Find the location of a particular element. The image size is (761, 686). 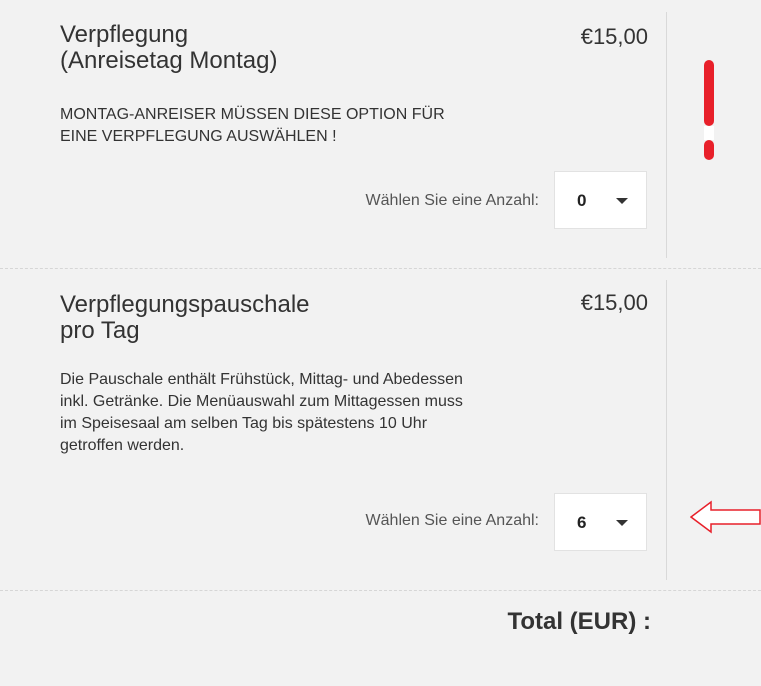

description-line: getroffen werden. is located at coordinates (122, 445).